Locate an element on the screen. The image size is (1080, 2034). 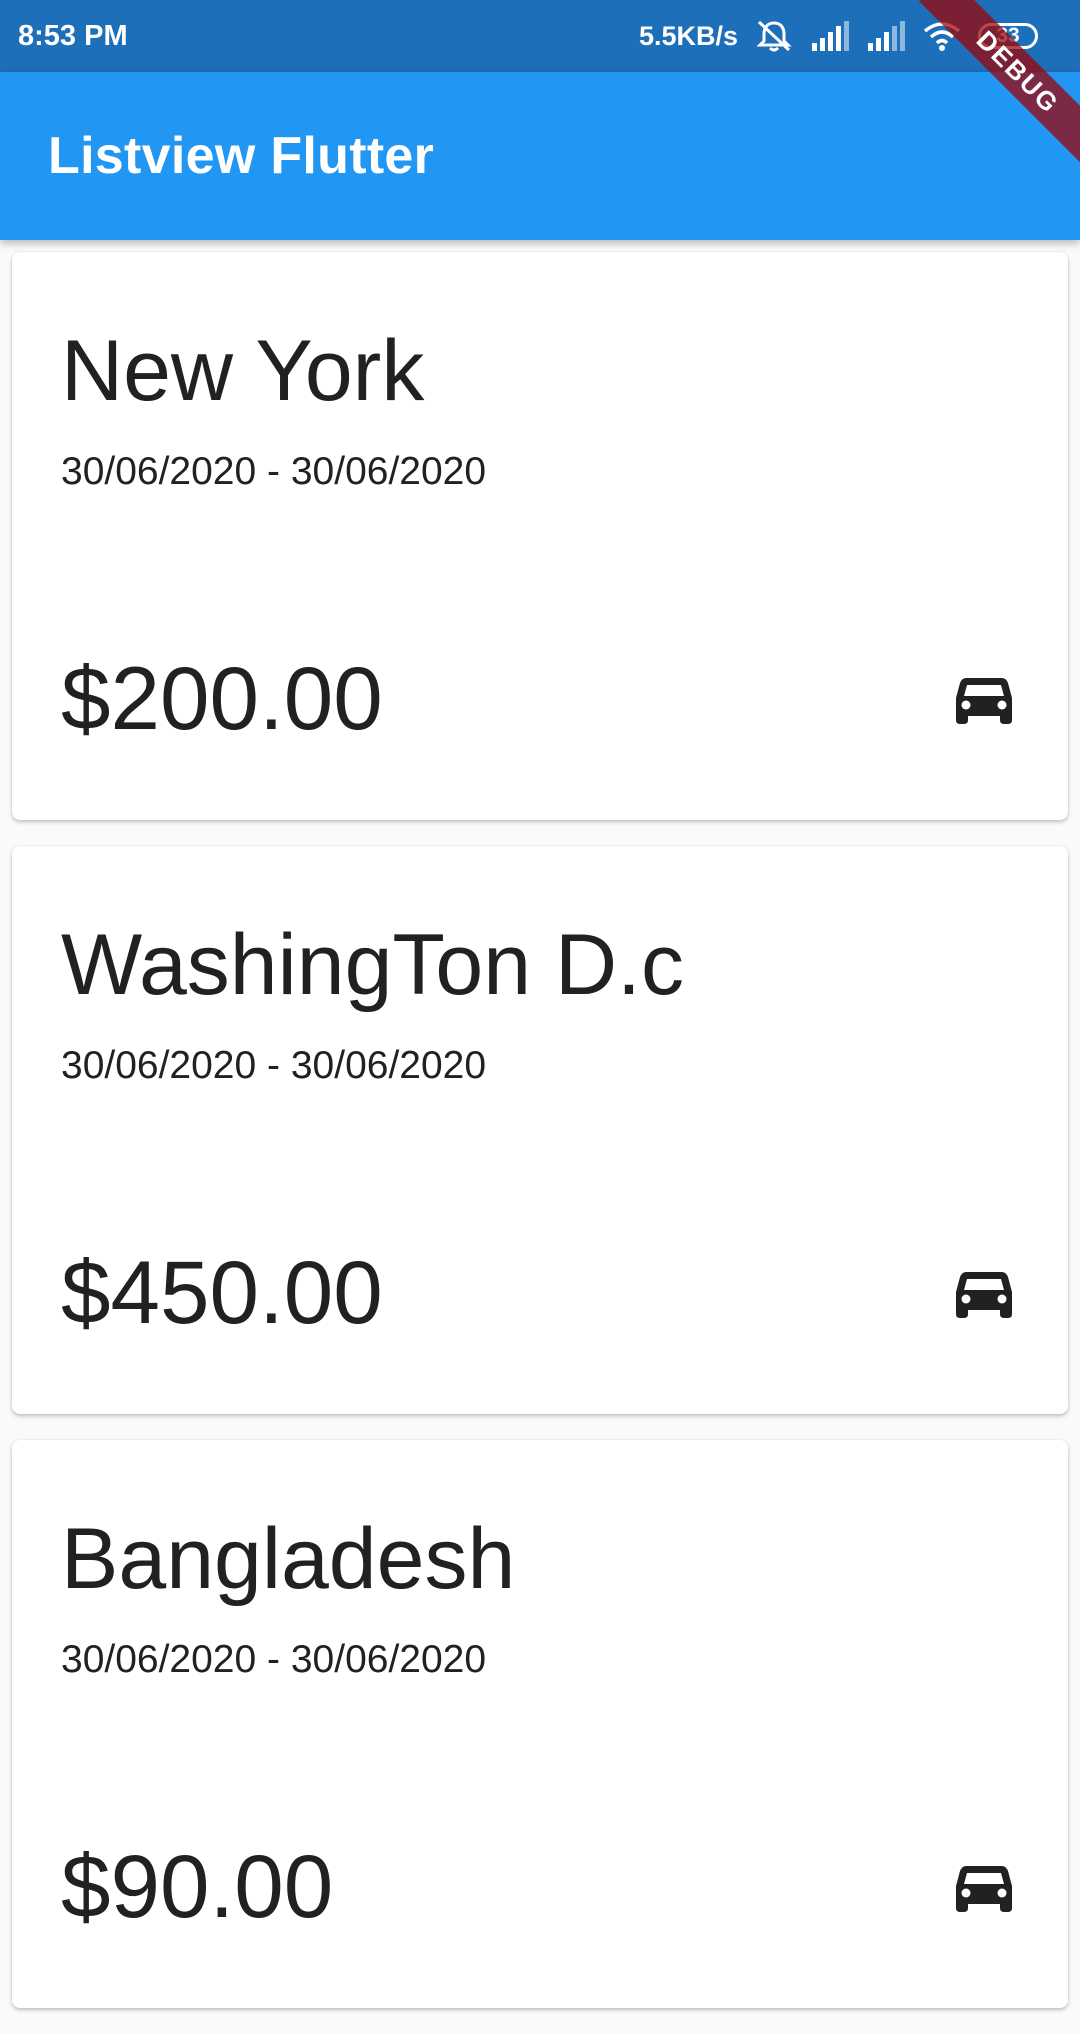
trip-price: $90.00 is located at coordinates (197, 1886).